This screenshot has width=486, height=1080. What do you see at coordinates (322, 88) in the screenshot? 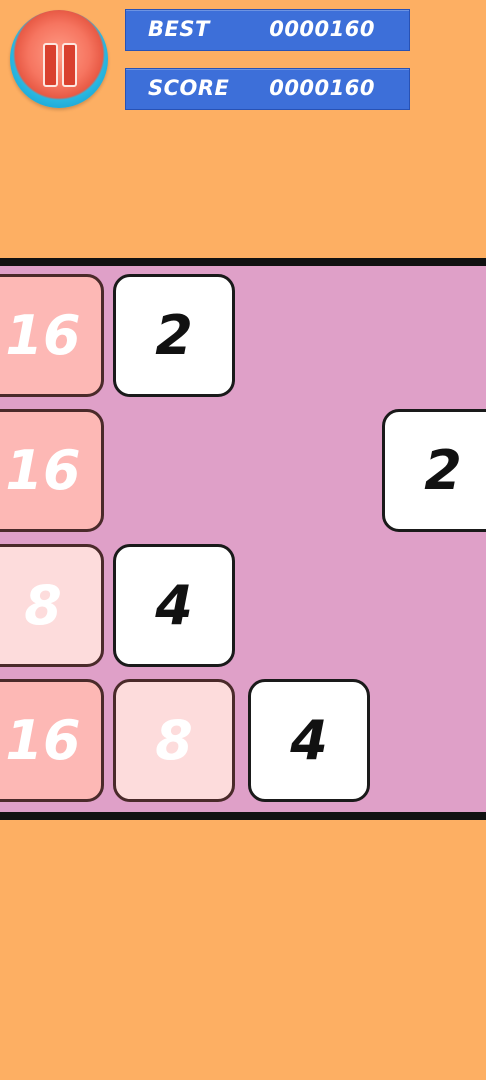
I see `score-value: 0000160` at bounding box center [322, 88].